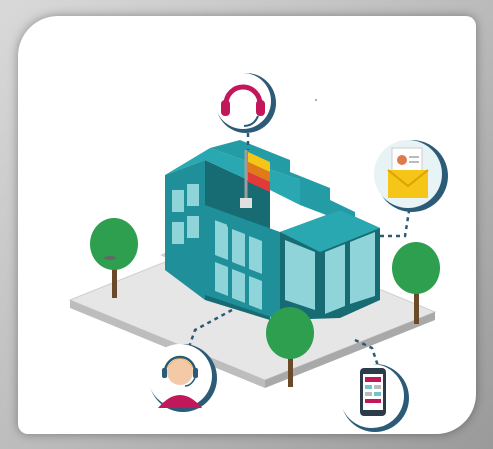  I want to click on flag-base, so click(246, 203).